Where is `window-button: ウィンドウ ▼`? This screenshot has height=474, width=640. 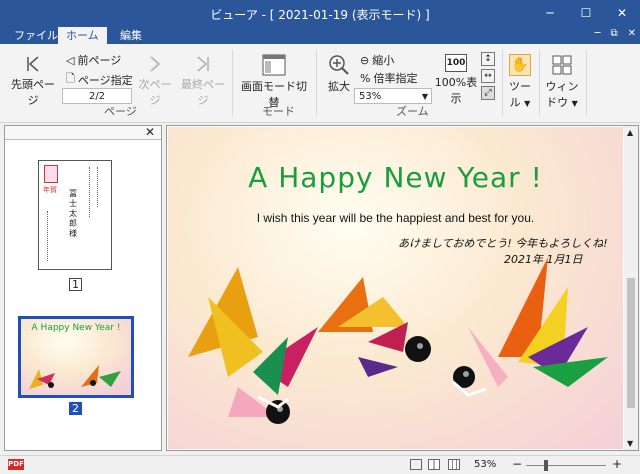
window-button: ウィンドウ ▼ is located at coordinates (562, 82).